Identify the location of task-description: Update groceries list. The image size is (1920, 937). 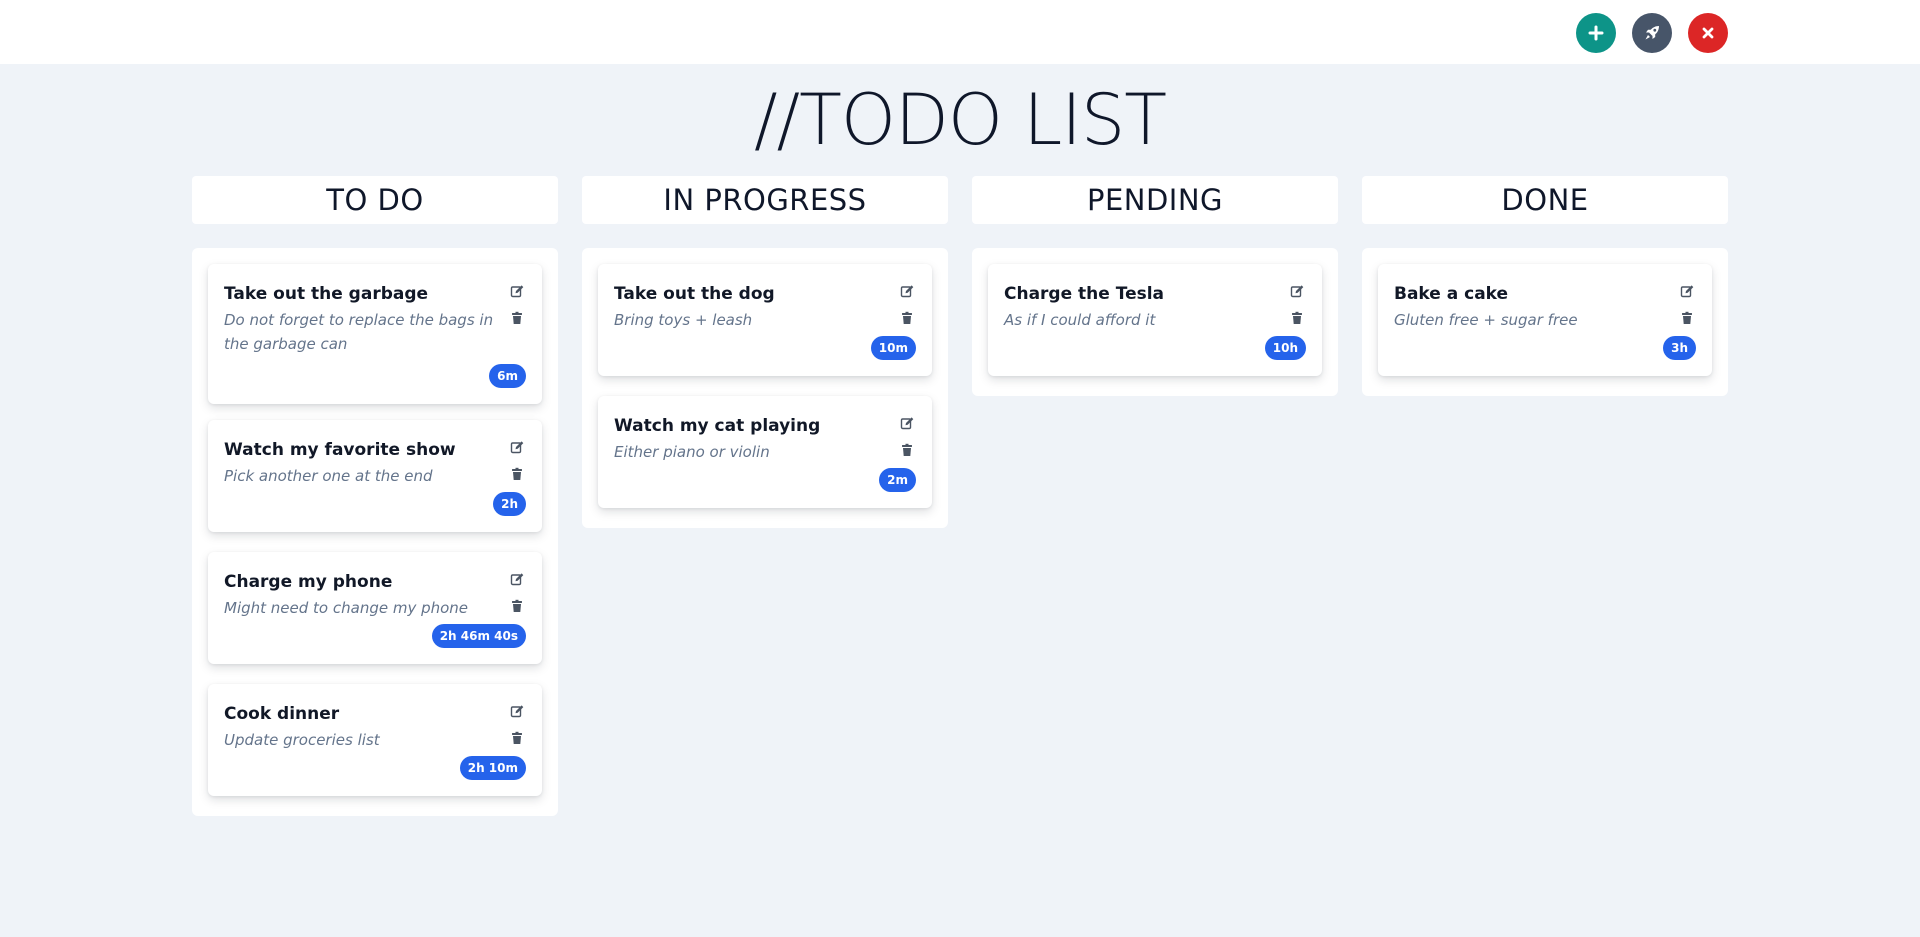
(302, 740).